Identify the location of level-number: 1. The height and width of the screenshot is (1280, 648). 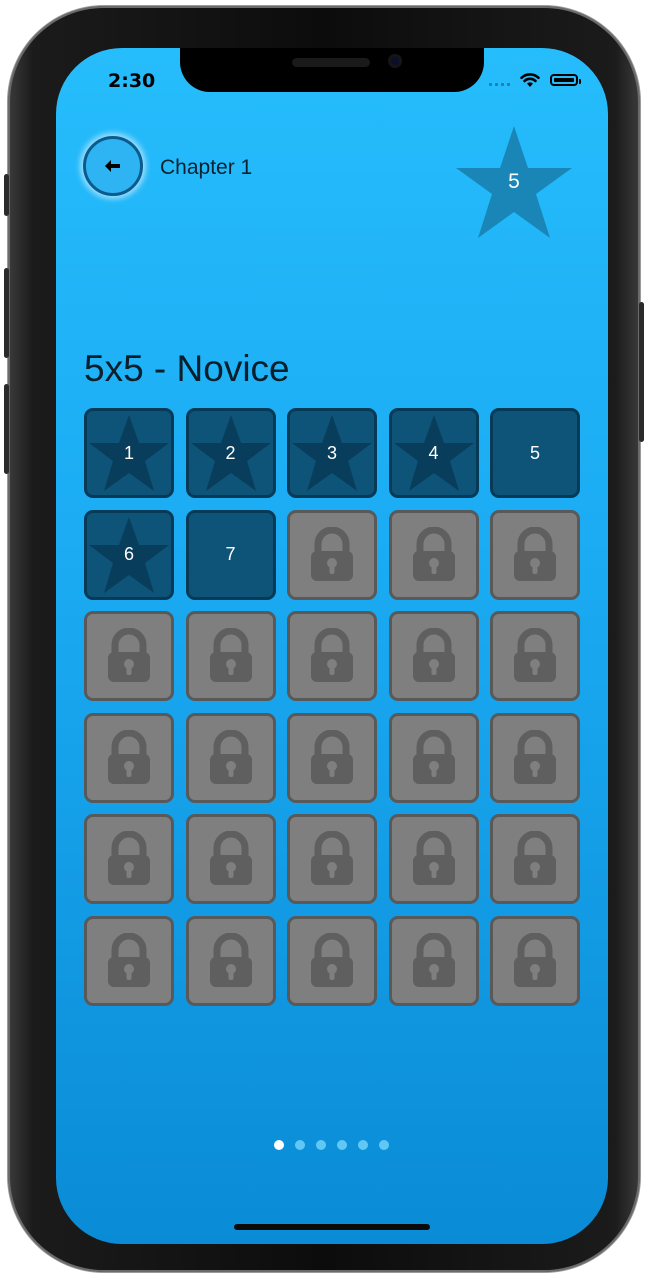
(128, 452).